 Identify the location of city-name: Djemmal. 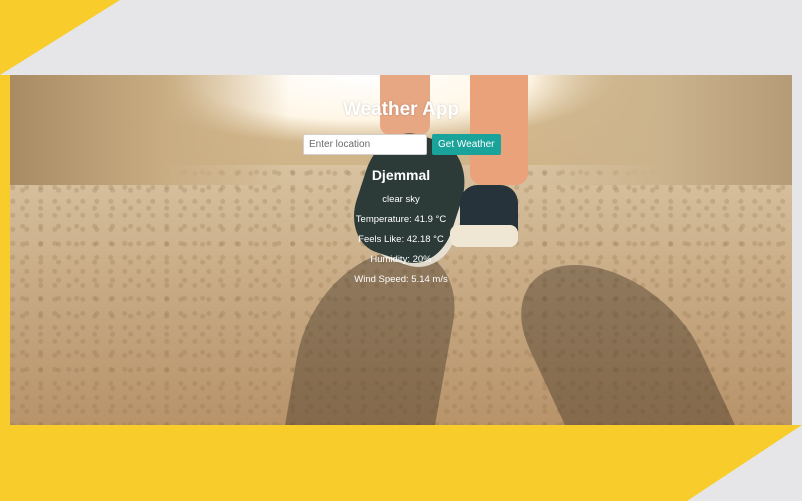
(401, 175).